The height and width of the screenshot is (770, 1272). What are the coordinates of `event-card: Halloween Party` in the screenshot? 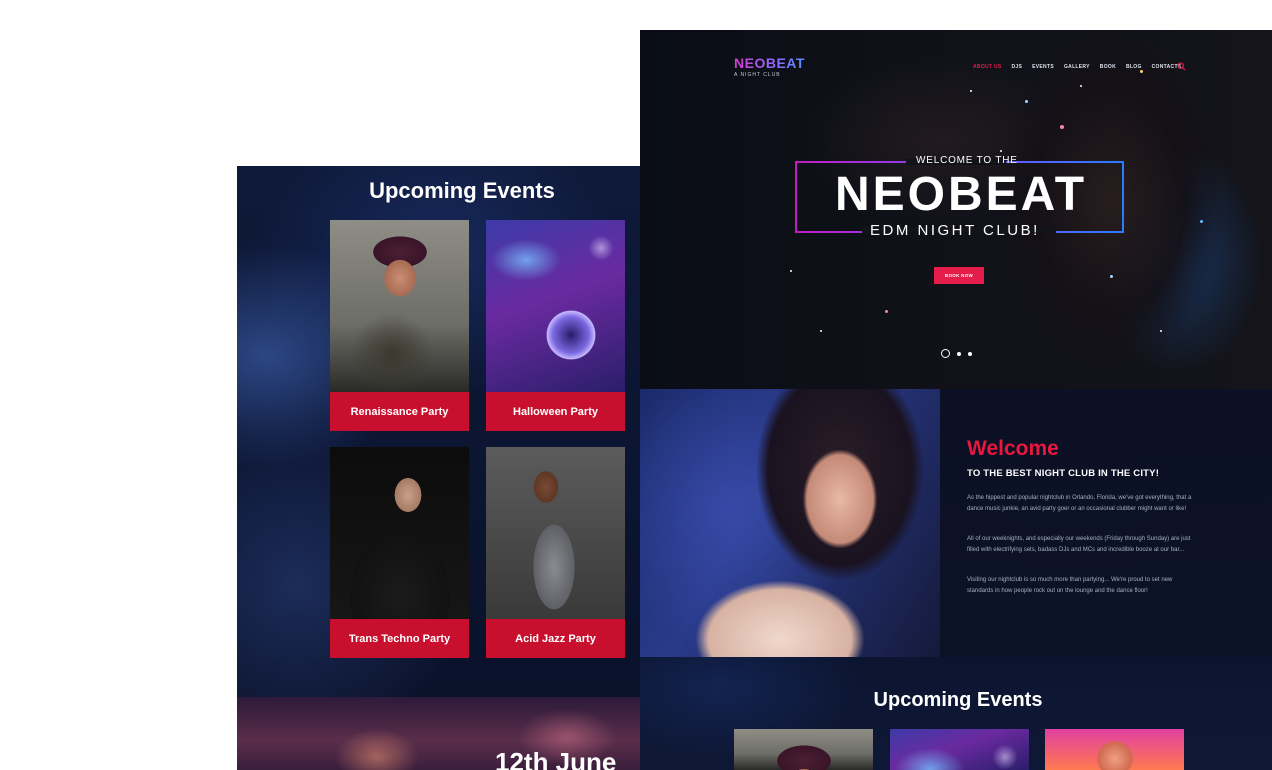 It's located at (555, 325).